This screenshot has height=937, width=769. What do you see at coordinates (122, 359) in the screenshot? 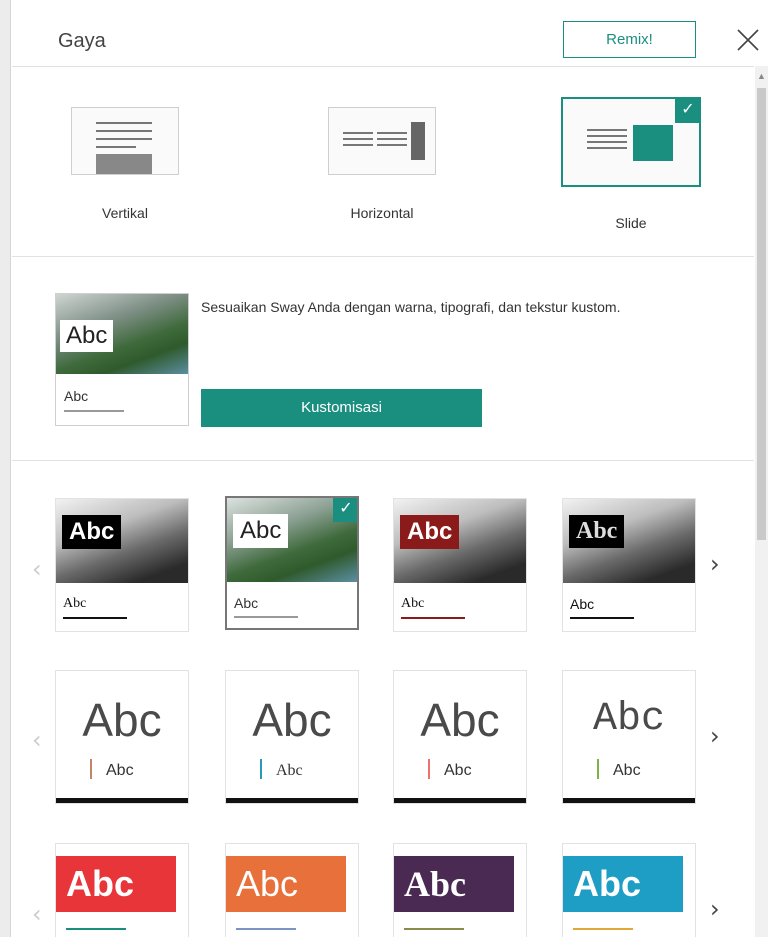
I see `customize-thumbnail: Abc Abc` at bounding box center [122, 359].